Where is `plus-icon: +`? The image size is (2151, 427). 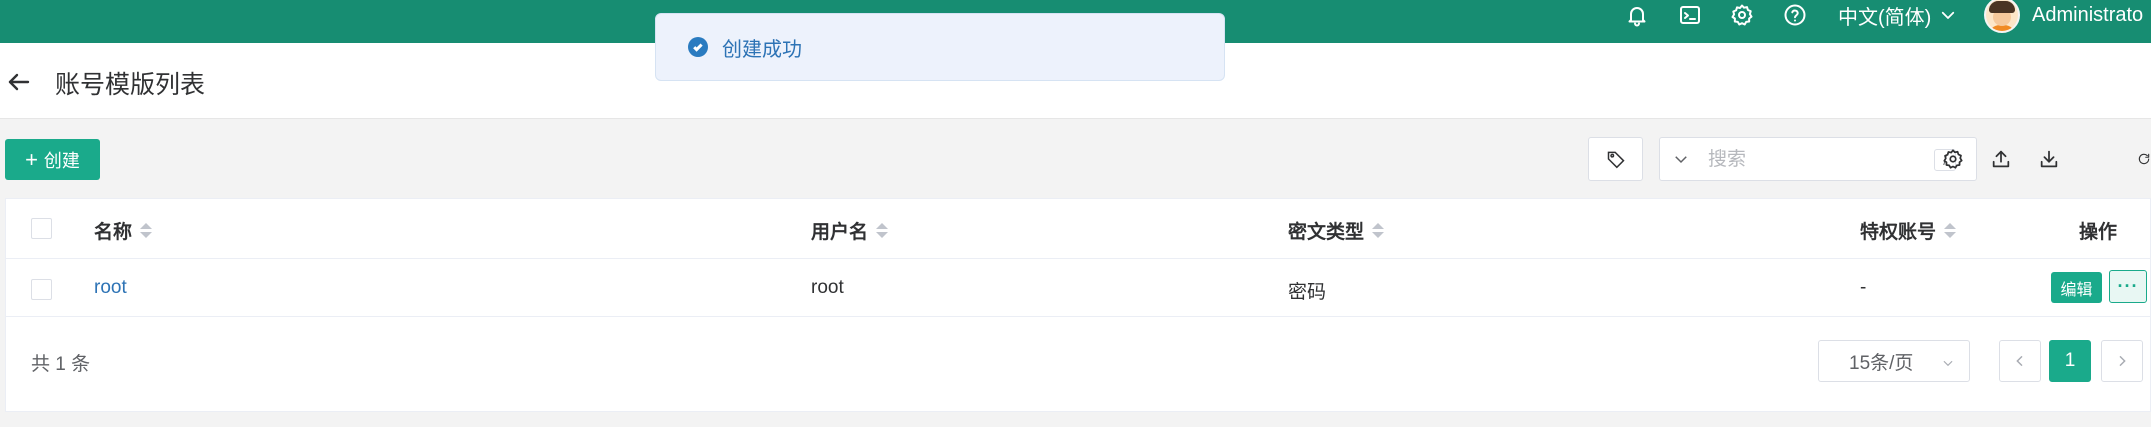 plus-icon: + is located at coordinates (31, 159).